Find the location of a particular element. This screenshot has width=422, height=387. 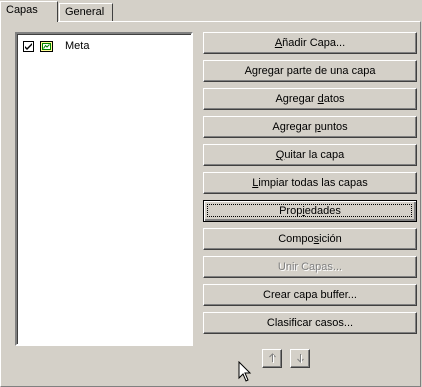

add-data-button: Agregar datos is located at coordinates (310, 99).